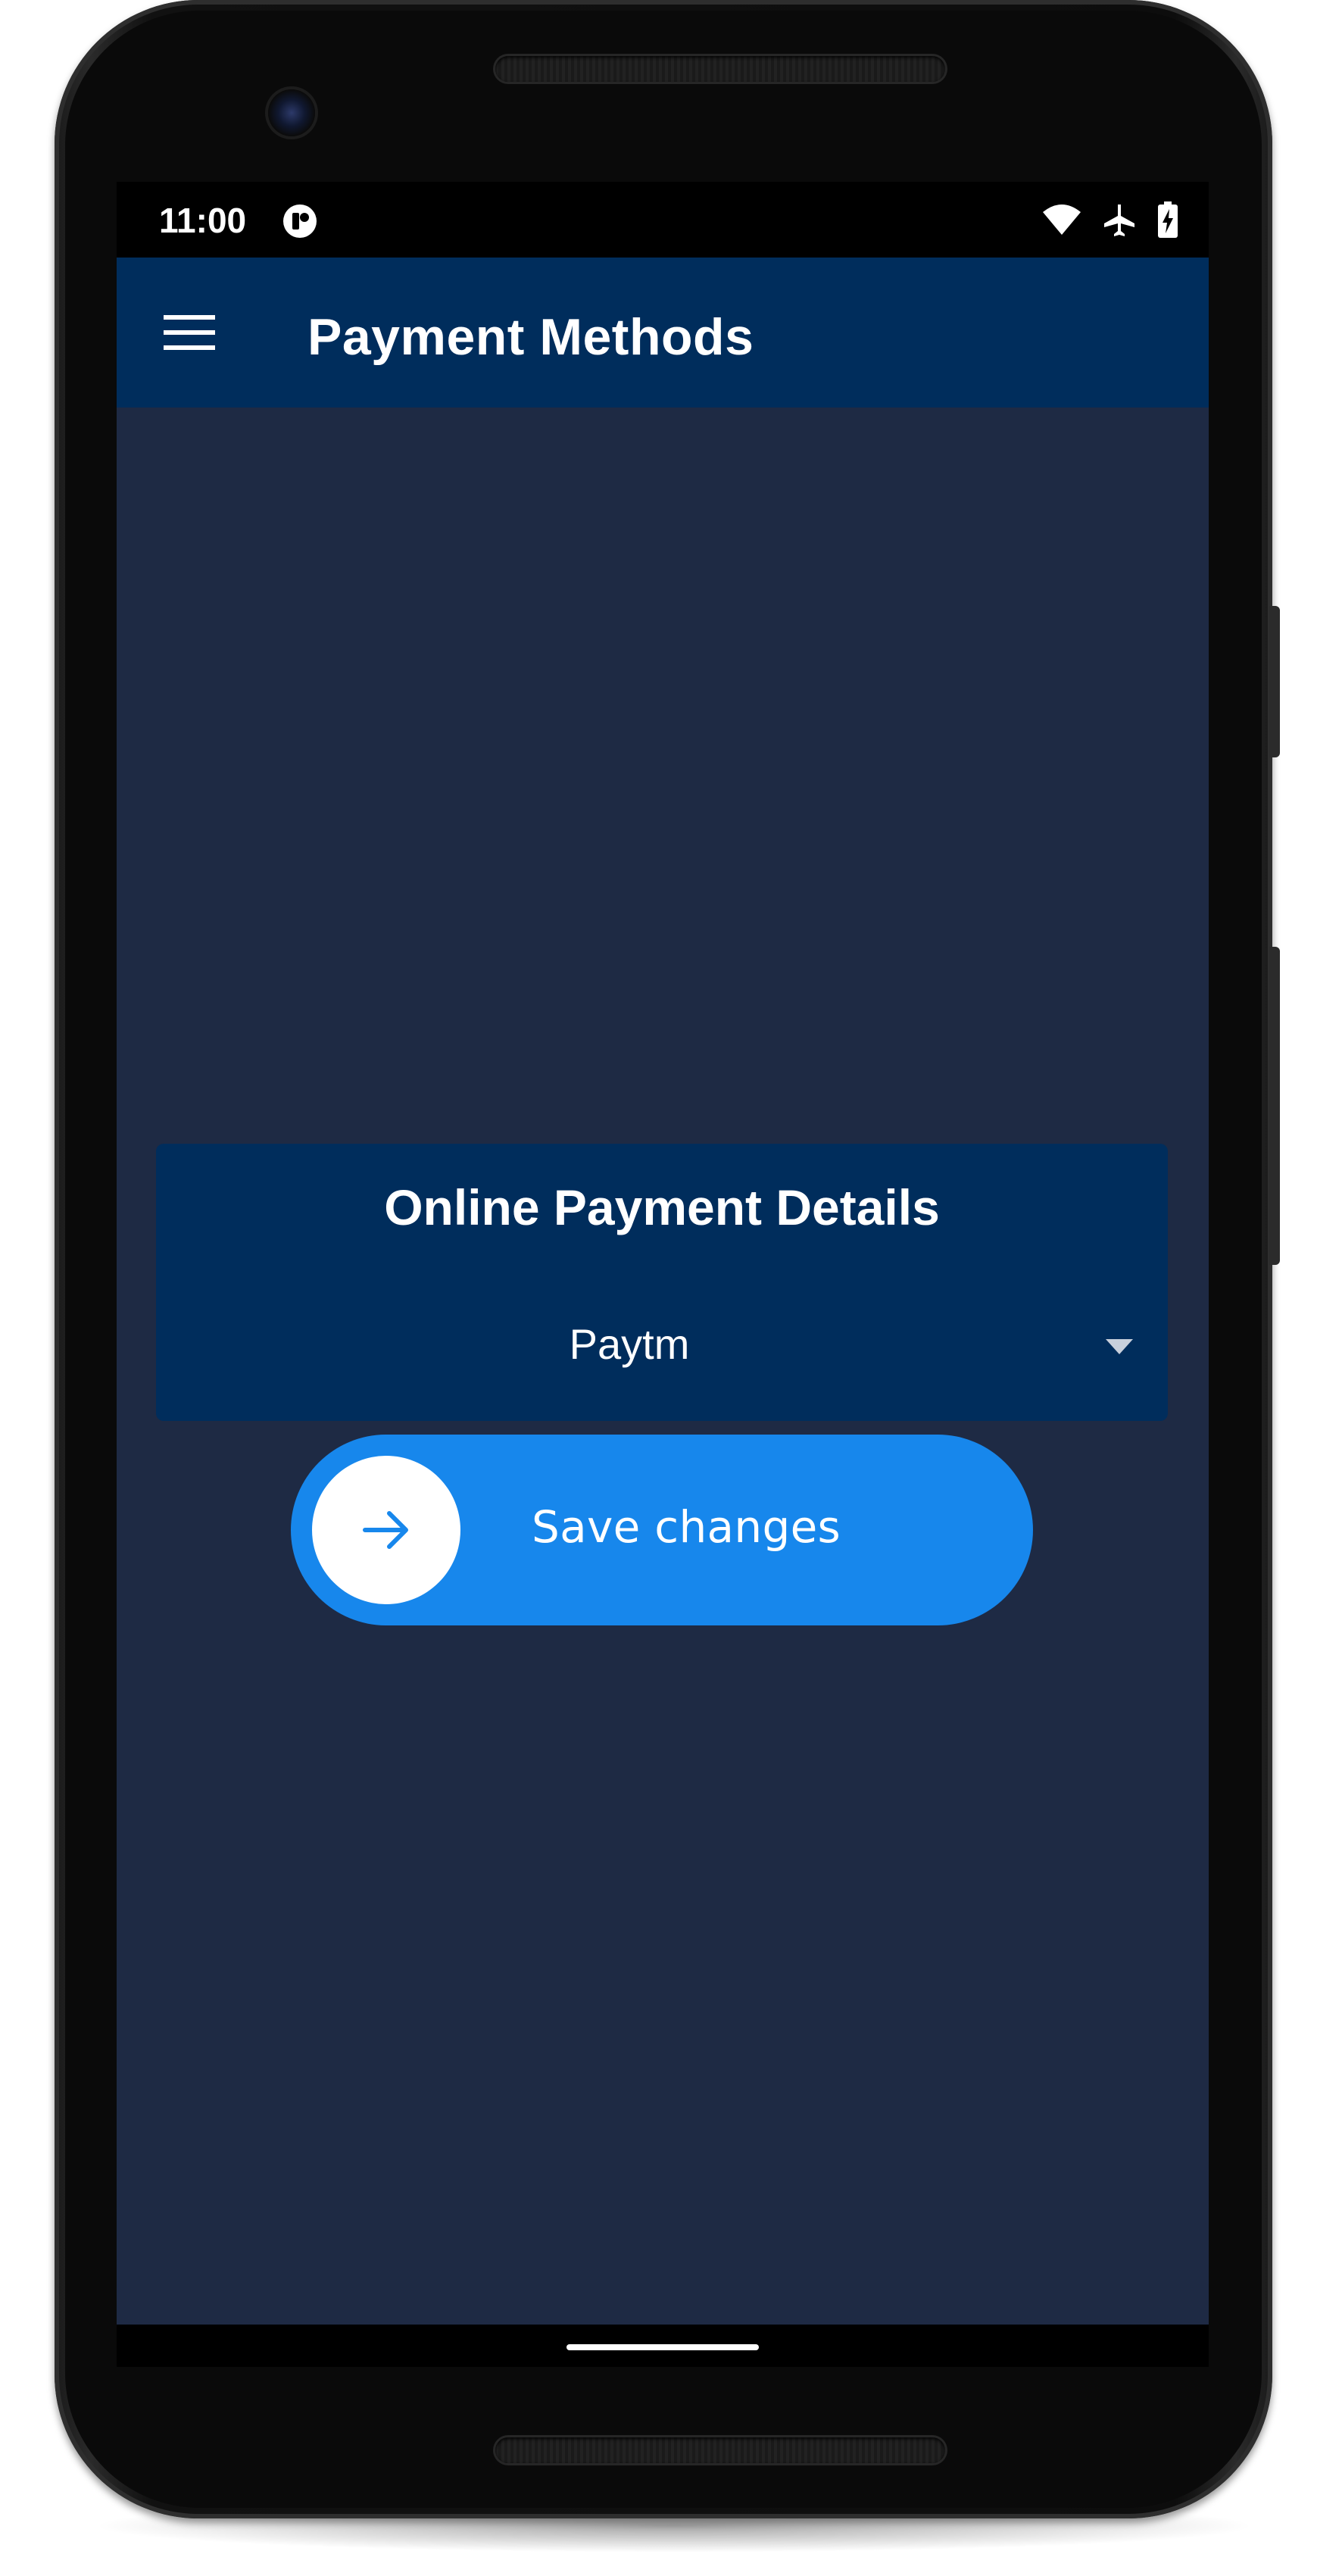  Describe the element at coordinates (1274, 682) in the screenshot. I see `volume-button` at that location.